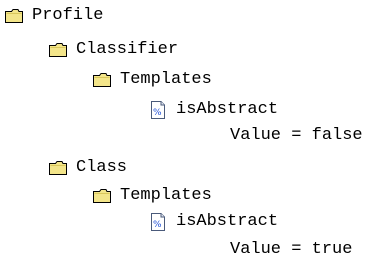 This screenshot has height=262, width=389. I want to click on tree-node-profile: Profile, so click(53, 16).